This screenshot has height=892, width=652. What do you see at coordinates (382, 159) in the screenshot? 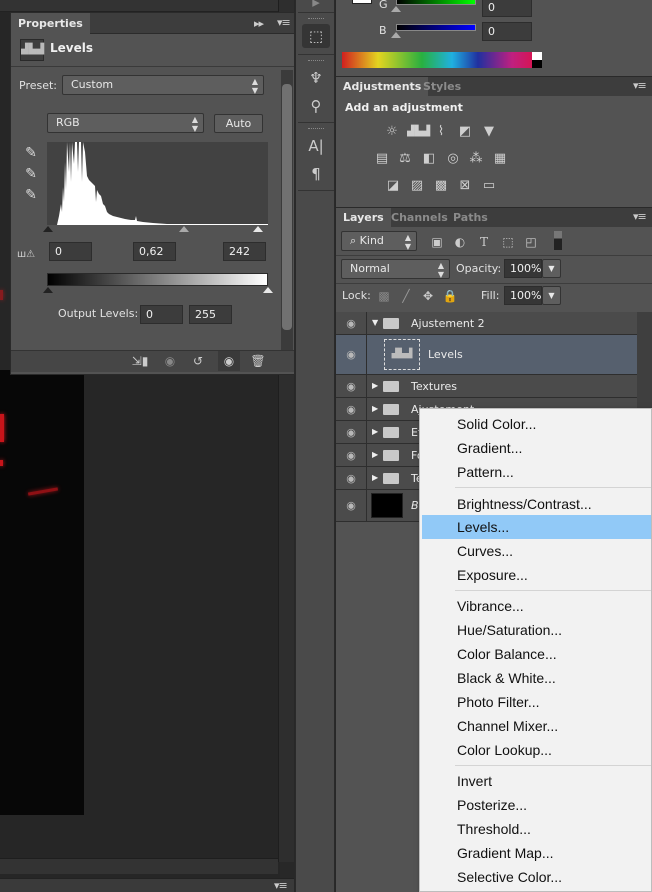
I see `vibrance-icon: ▤` at bounding box center [382, 159].